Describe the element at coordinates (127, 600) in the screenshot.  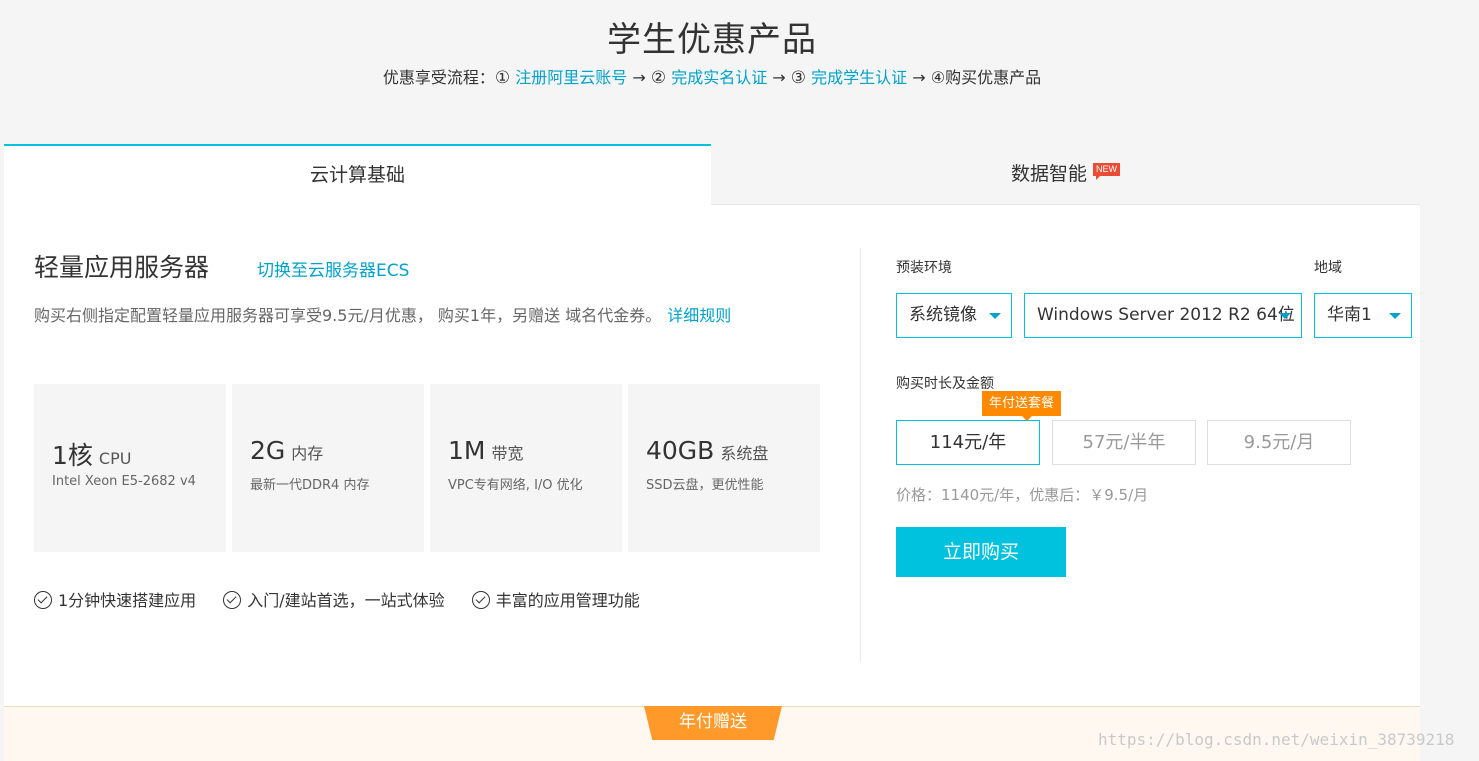
I see `feature-text: 1分钟快速搭建应用` at that location.